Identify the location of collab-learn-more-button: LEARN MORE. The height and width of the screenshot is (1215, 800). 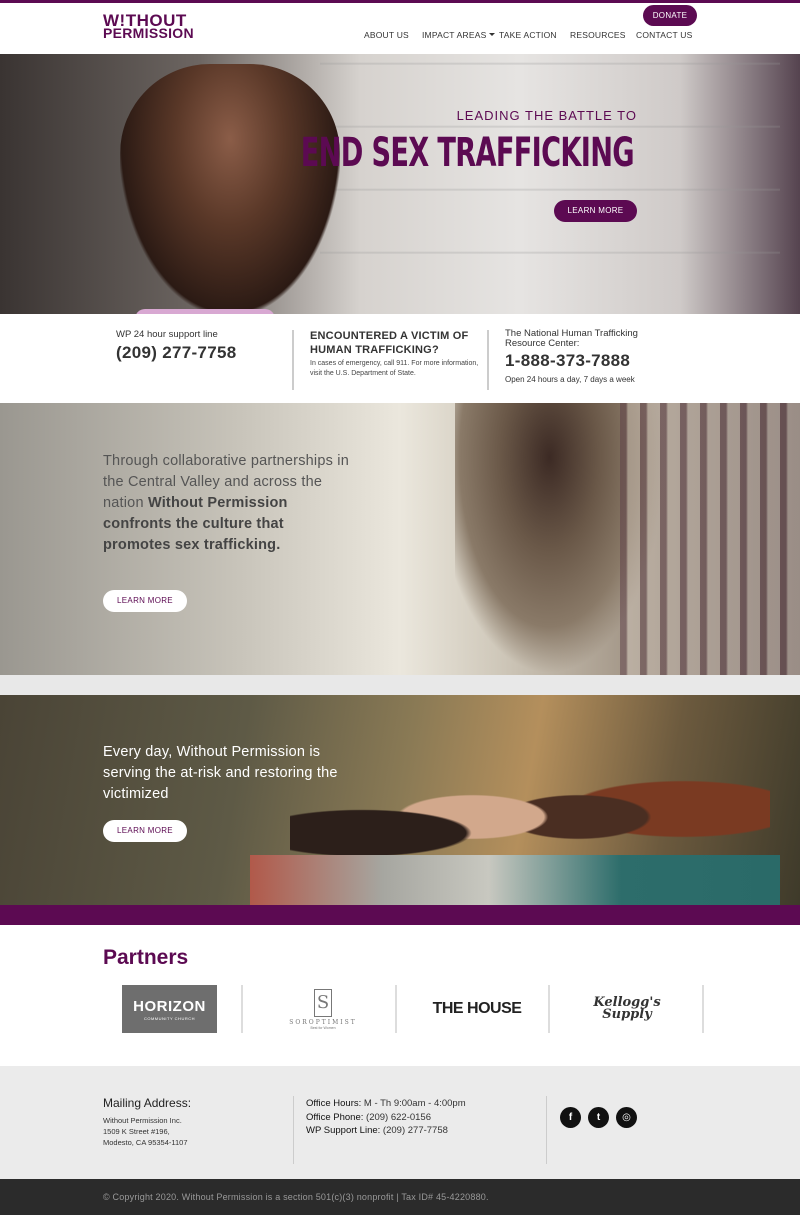
(145, 601).